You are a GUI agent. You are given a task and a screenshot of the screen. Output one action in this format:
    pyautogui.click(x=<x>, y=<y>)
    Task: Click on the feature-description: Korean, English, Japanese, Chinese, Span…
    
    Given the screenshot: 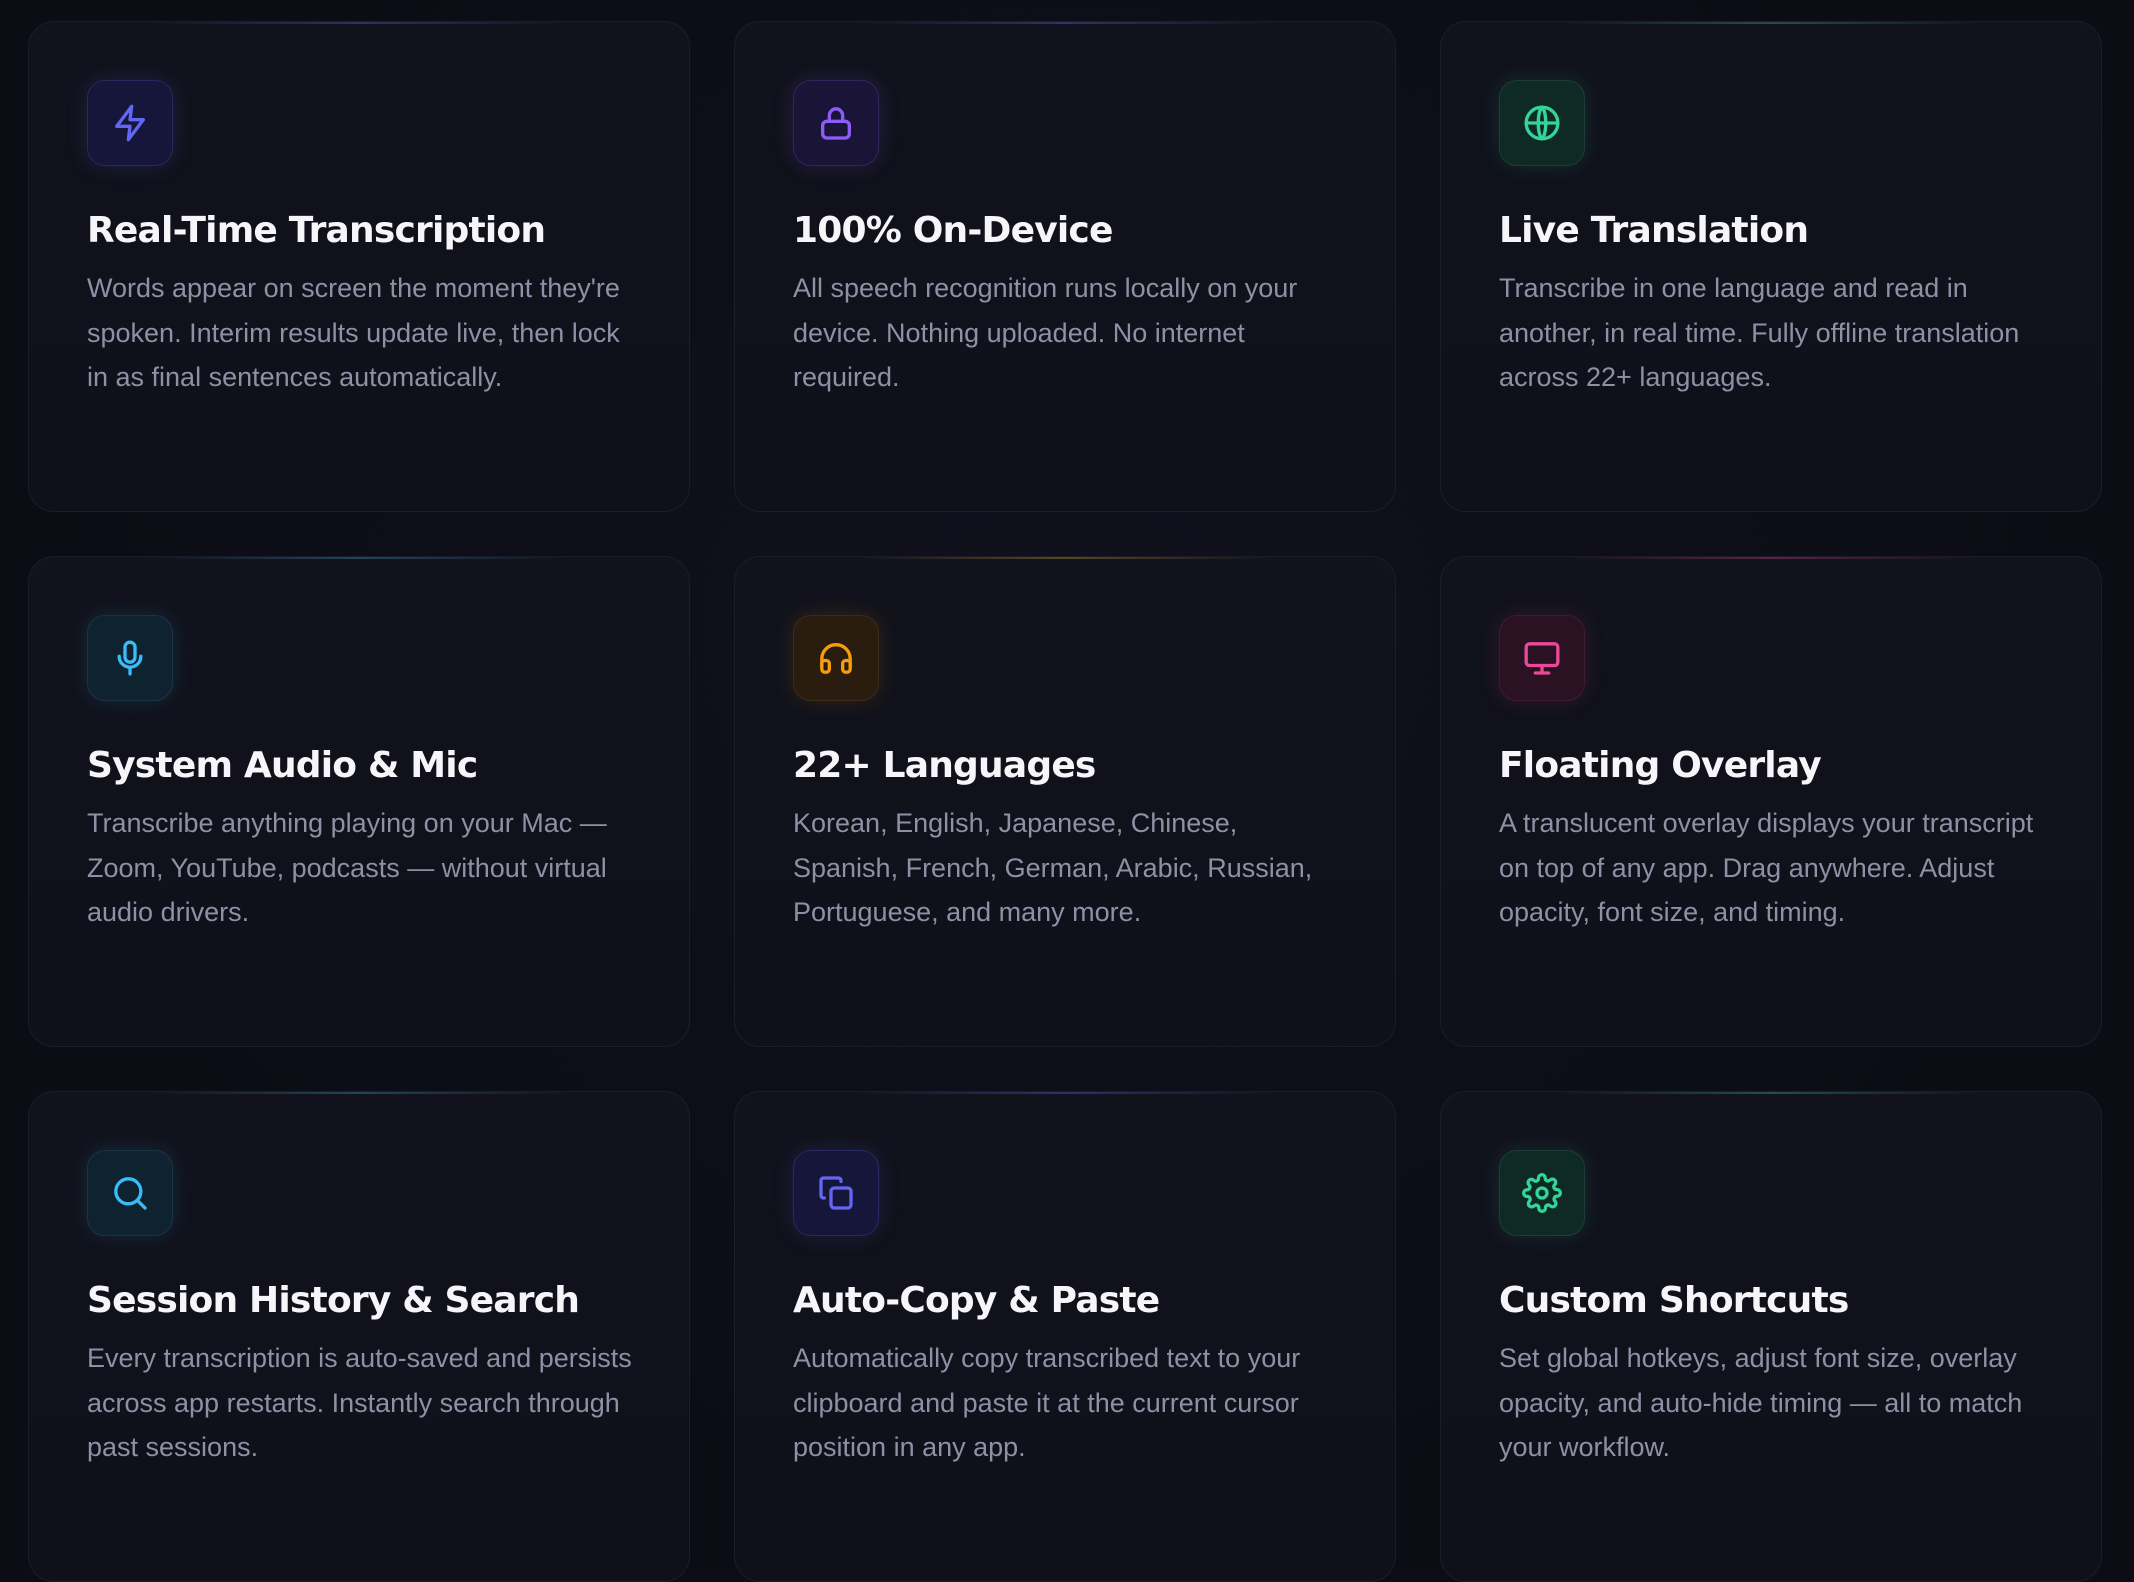 What is the action you would take?
    pyautogui.click(x=1053, y=867)
    